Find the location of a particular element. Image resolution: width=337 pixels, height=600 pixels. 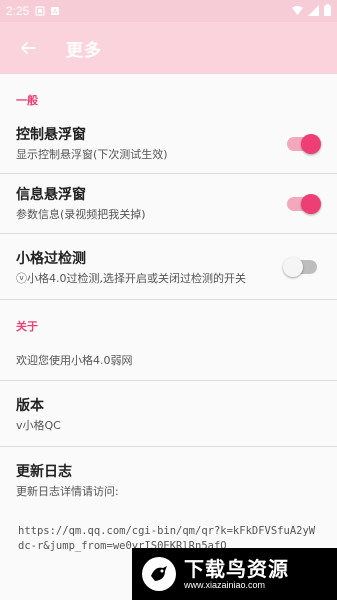

app-notification-icon: A is located at coordinates (55, 11).